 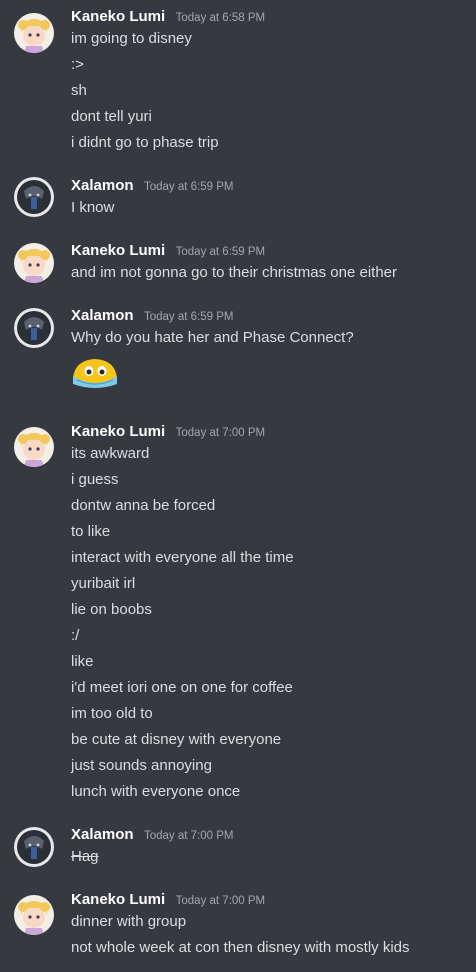 What do you see at coordinates (93, 207) in the screenshot?
I see `message-text: I know` at bounding box center [93, 207].